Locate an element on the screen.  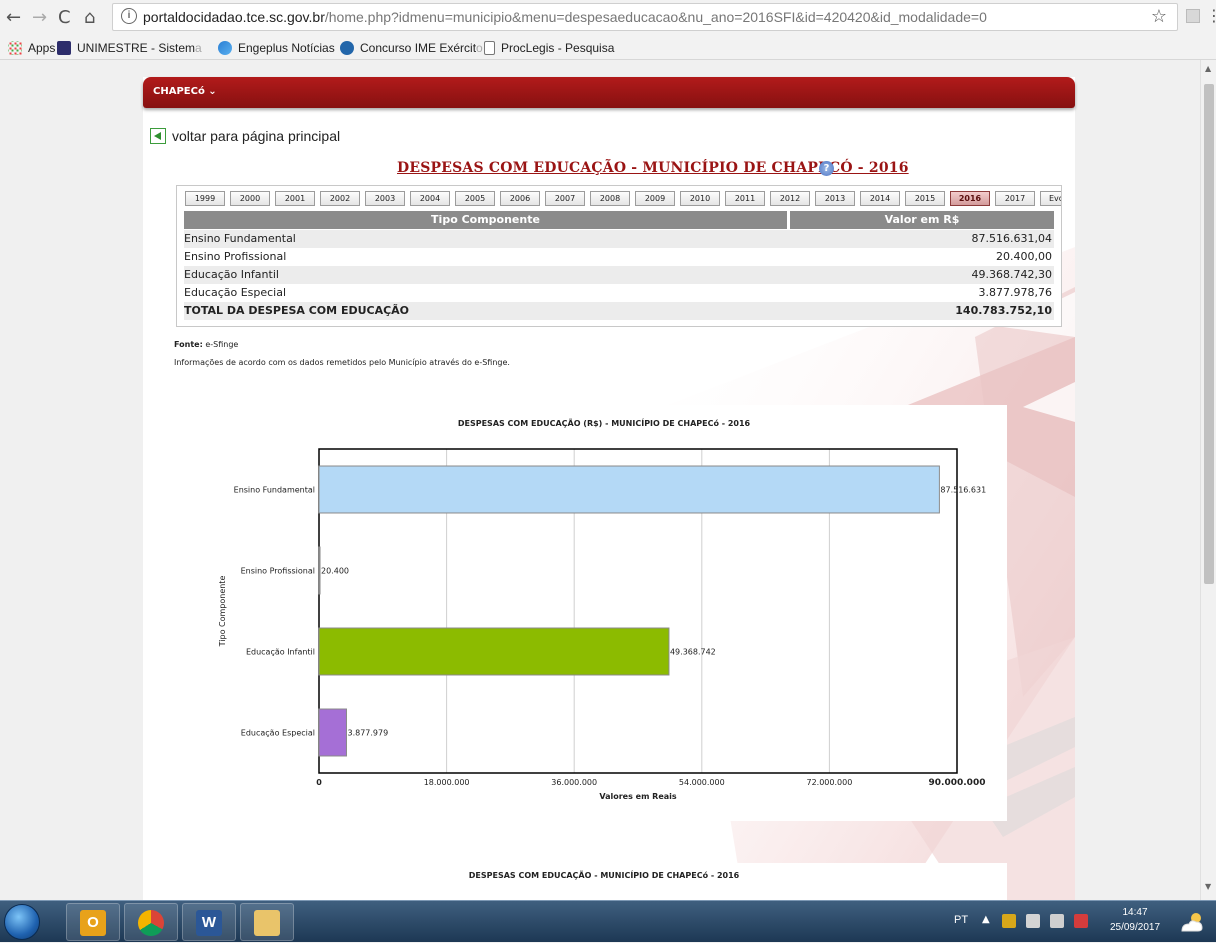
chart-value-label: 87.516.631 is located at coordinates (963, 490).